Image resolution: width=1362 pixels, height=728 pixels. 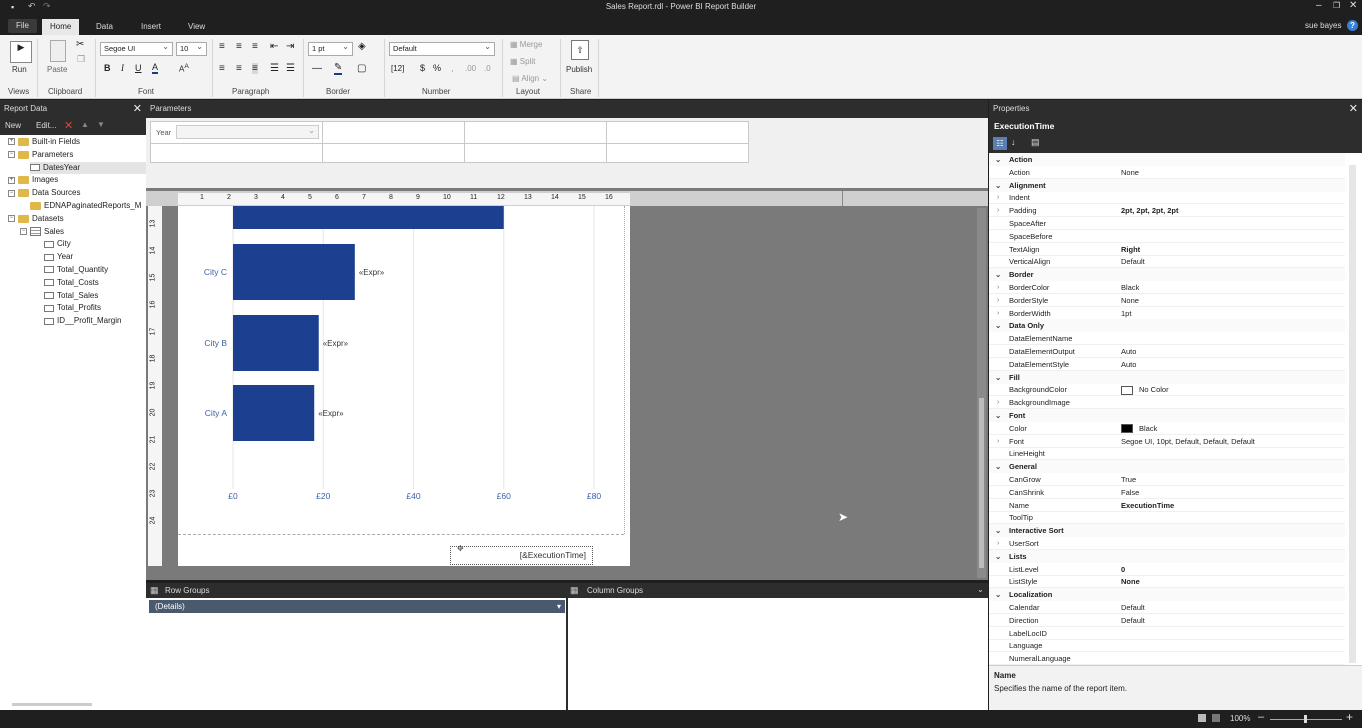 What do you see at coordinates (1167, 339) in the screenshot?
I see `property-row: DataElementName` at bounding box center [1167, 339].